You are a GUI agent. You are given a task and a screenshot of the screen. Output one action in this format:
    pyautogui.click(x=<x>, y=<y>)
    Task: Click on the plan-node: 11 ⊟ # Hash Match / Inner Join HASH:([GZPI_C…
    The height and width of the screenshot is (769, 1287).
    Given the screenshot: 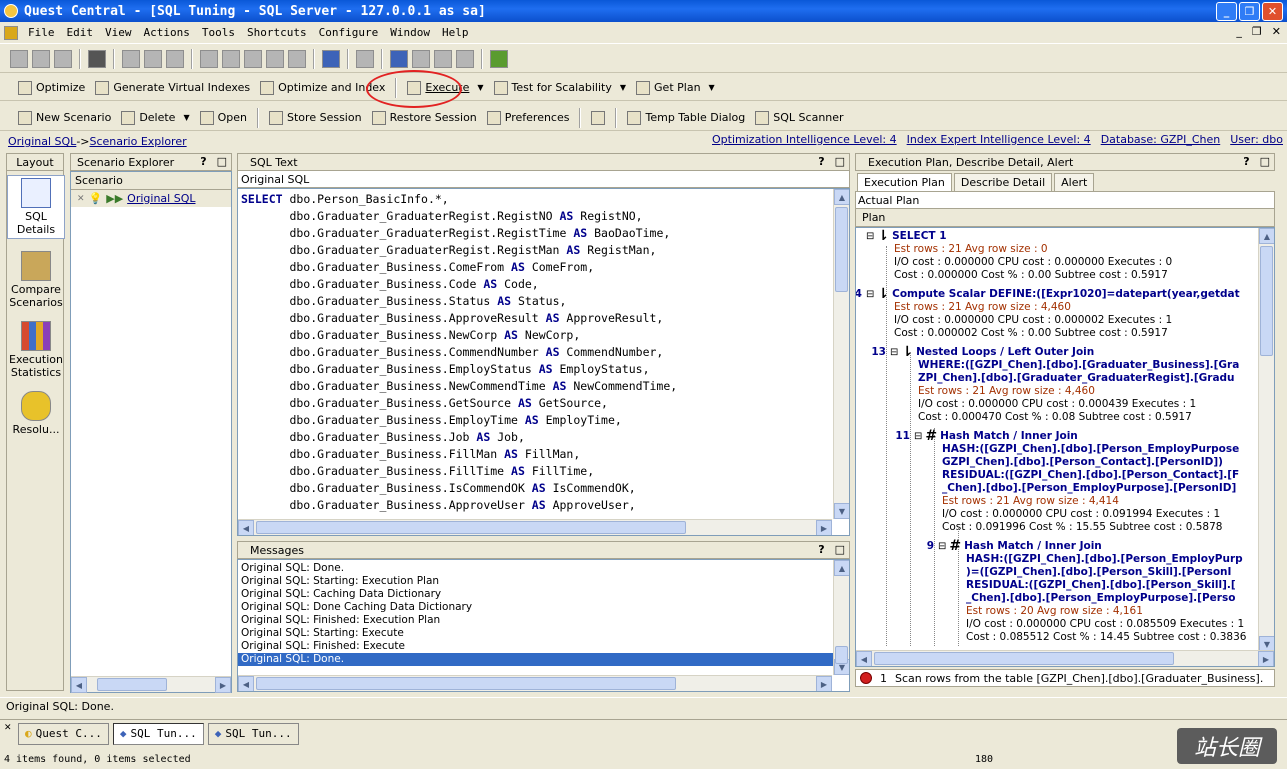 What is the action you would take?
    pyautogui.click(x=1067, y=481)
    